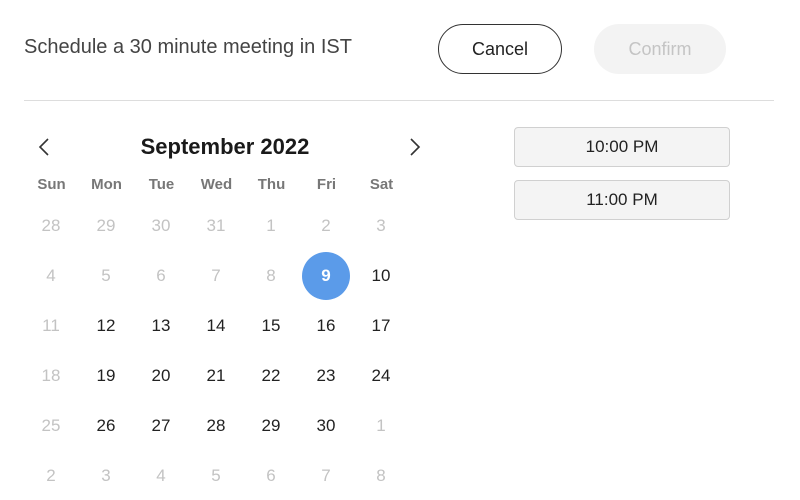 This screenshot has height=500, width=800. Describe the element at coordinates (51, 425) in the screenshot. I see `calendar-day: 25` at that location.